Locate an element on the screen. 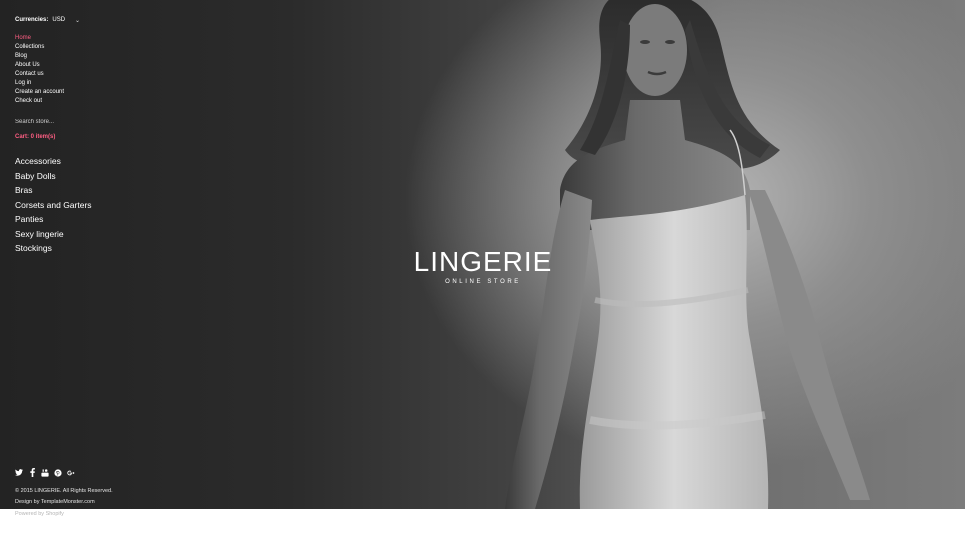  category-accessories: Accessories is located at coordinates (90, 161).